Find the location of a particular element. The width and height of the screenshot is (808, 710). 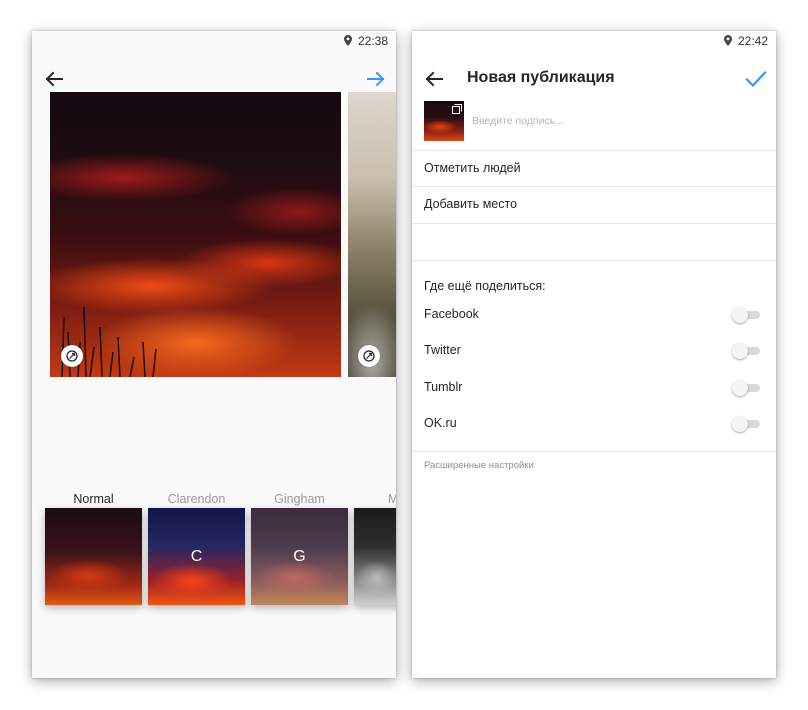

location-suggestions-row is located at coordinates (594, 241).